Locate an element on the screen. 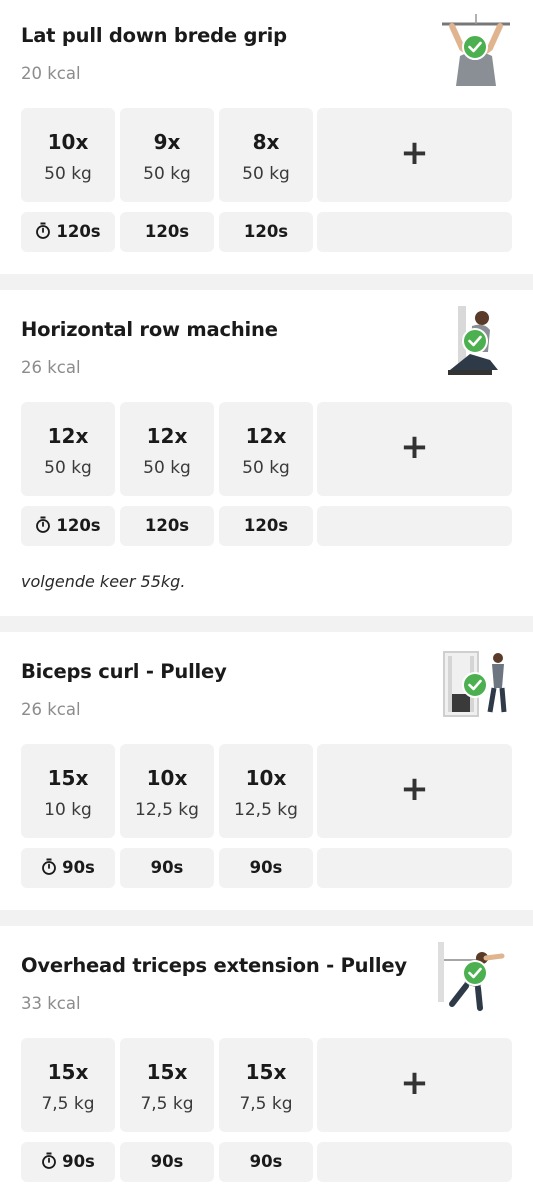  set-tile: 15x 10 kg is located at coordinates (68, 791).